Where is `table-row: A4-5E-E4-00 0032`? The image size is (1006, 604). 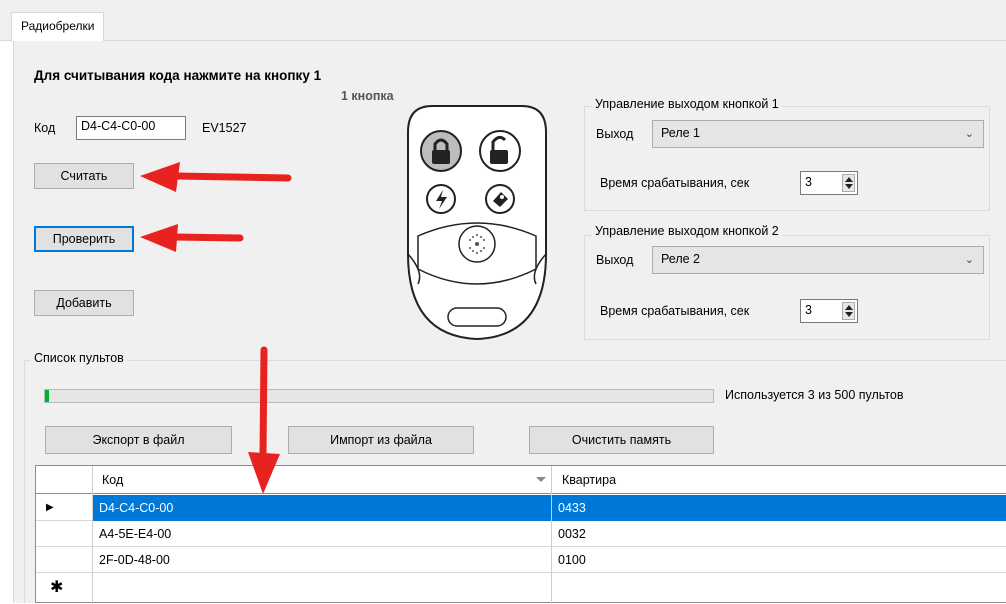 table-row: A4-5E-E4-00 0032 is located at coordinates (521, 534).